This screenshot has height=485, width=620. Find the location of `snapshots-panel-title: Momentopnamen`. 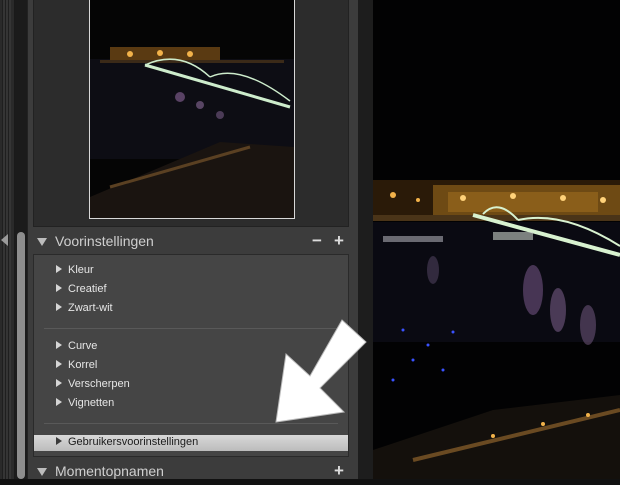

snapshots-panel-title: Momentopnamen is located at coordinates (109, 471).